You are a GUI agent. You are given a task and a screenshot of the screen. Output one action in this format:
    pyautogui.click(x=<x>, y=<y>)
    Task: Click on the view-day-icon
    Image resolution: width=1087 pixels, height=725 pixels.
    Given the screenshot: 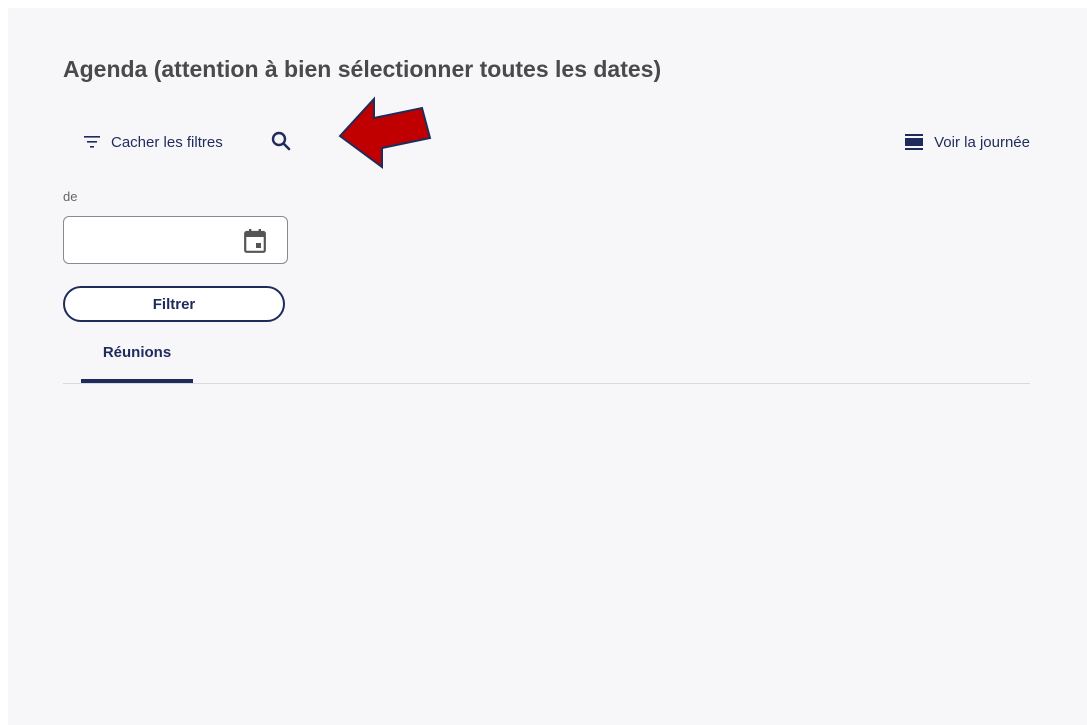 What is the action you would take?
    pyautogui.click(x=914, y=142)
    